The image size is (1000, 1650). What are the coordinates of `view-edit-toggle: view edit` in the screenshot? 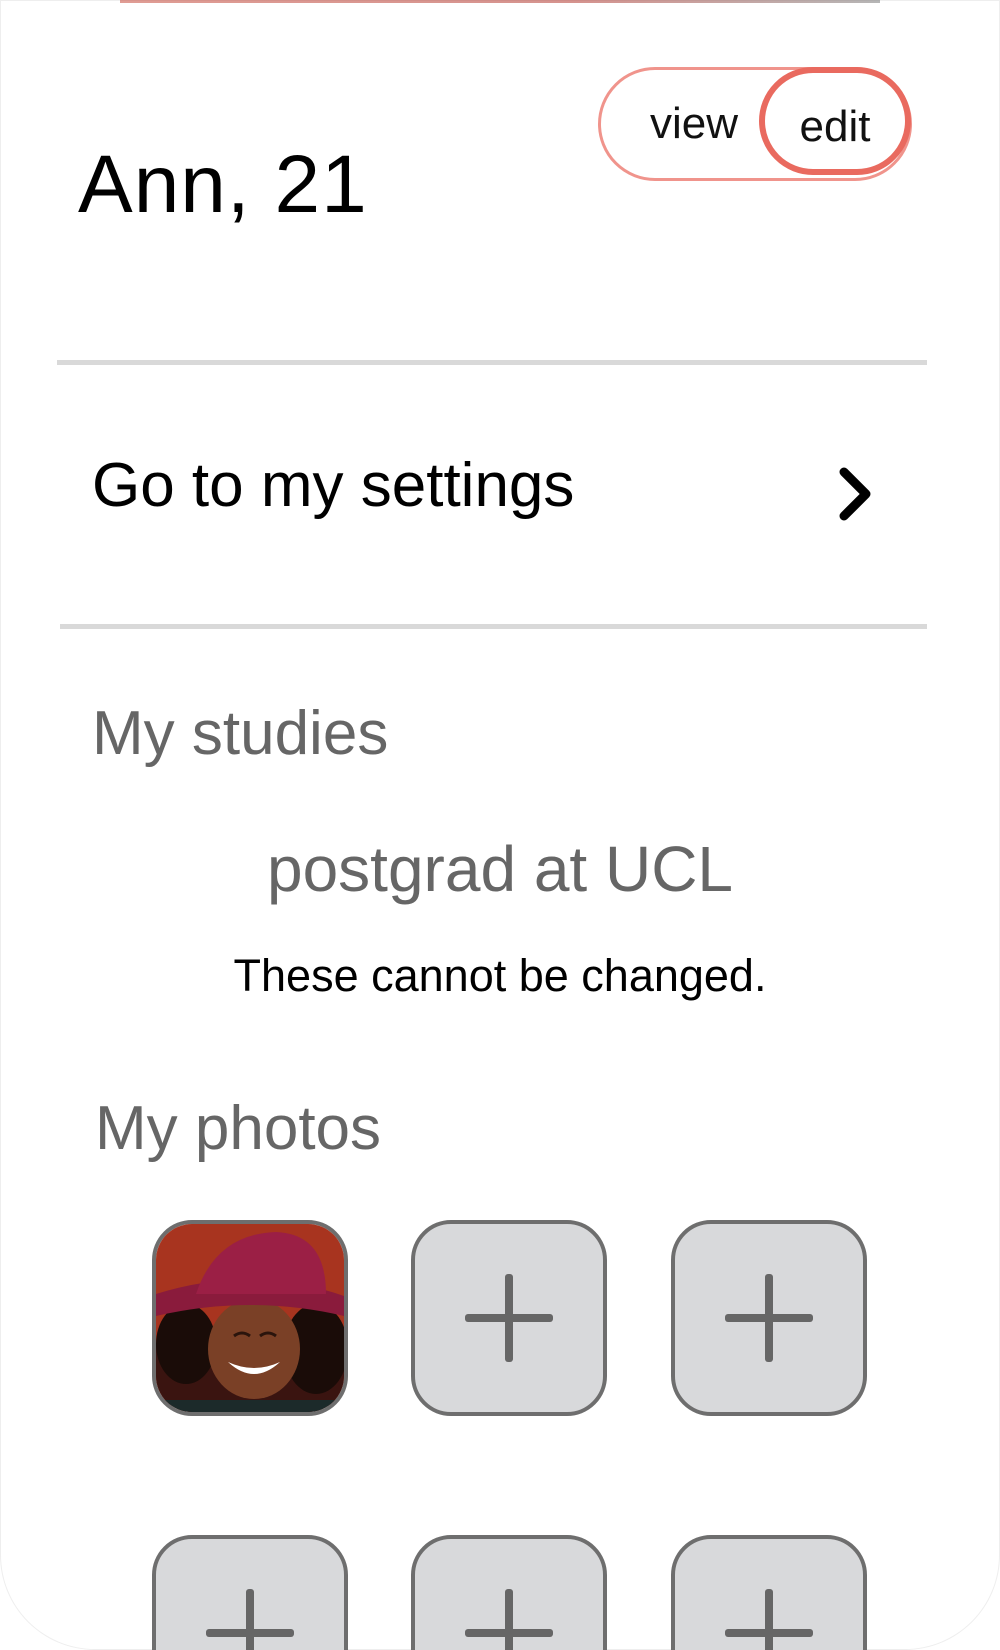 It's located at (755, 124).